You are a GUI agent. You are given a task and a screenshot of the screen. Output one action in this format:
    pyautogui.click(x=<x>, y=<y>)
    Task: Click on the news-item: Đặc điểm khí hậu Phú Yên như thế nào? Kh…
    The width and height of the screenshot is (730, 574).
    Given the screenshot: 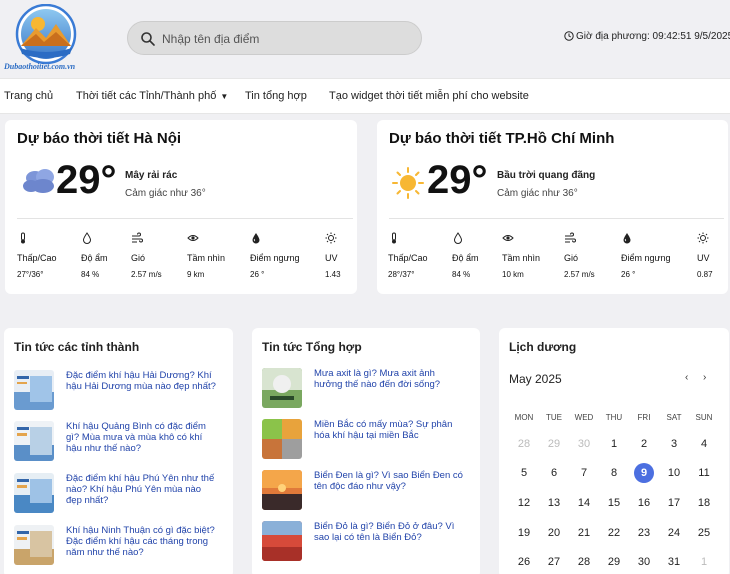 What is the action you would take?
    pyautogui.click(x=119, y=497)
    